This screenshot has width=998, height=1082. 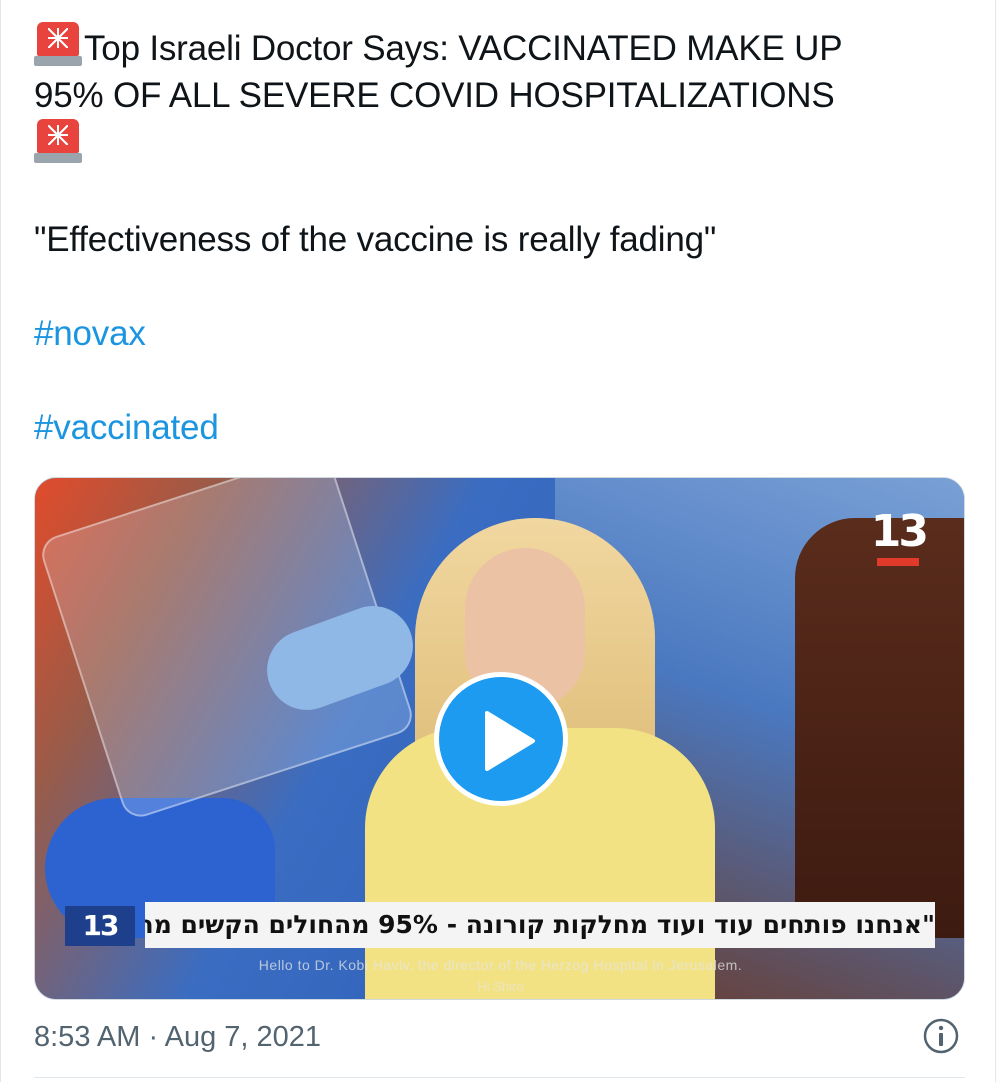 I want to click on tweet-timestamp: 8:53 AM · Aug 7, 2021, so click(x=177, y=1037).